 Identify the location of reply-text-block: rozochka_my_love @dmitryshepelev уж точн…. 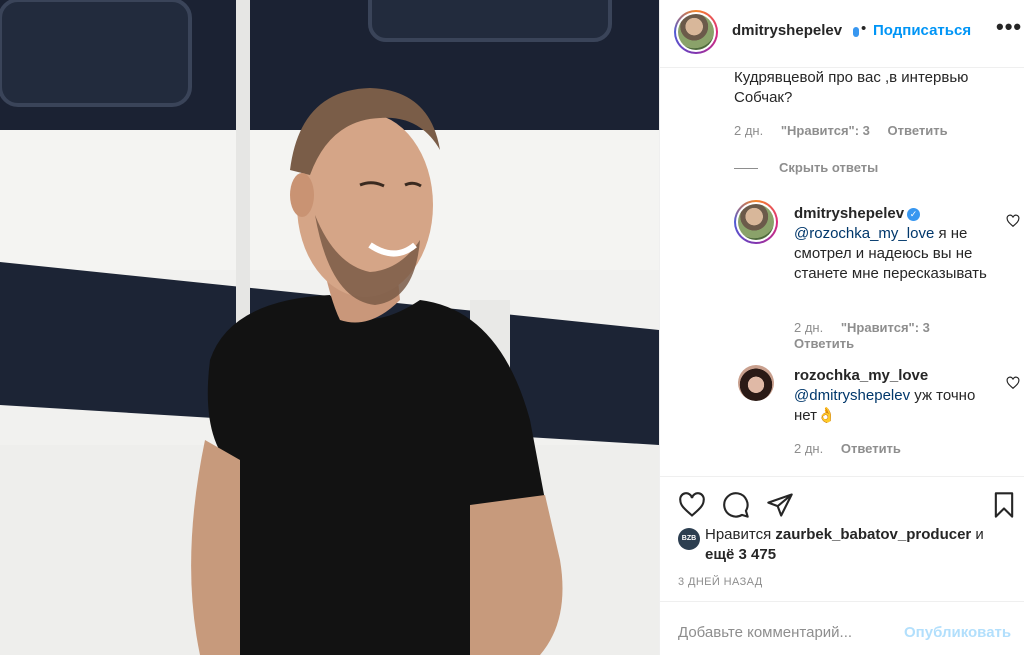
(894, 396).